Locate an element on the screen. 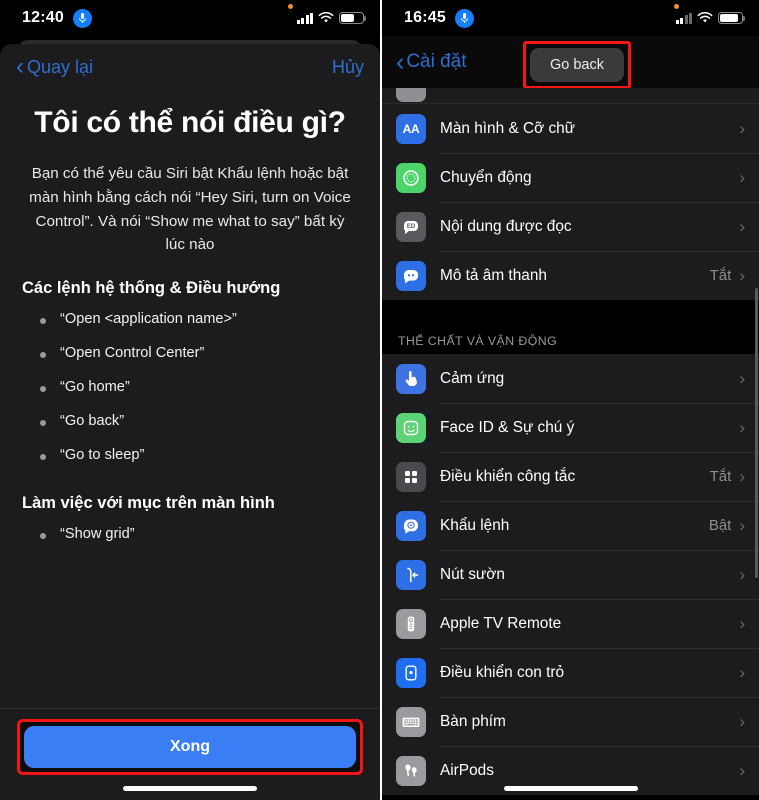  list-item: “Show grid” is located at coordinates (190, 534).